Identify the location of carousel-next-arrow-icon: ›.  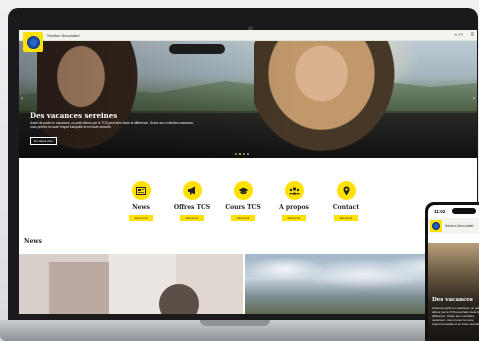
(474, 99).